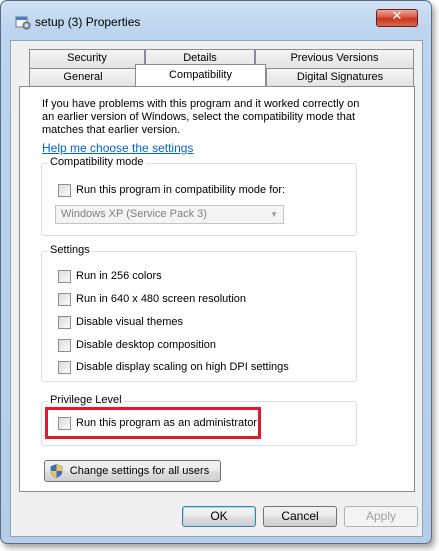 The width and height of the screenshot is (439, 551). What do you see at coordinates (86, 400) in the screenshot?
I see `privilege-level-label: Privilege Level` at bounding box center [86, 400].